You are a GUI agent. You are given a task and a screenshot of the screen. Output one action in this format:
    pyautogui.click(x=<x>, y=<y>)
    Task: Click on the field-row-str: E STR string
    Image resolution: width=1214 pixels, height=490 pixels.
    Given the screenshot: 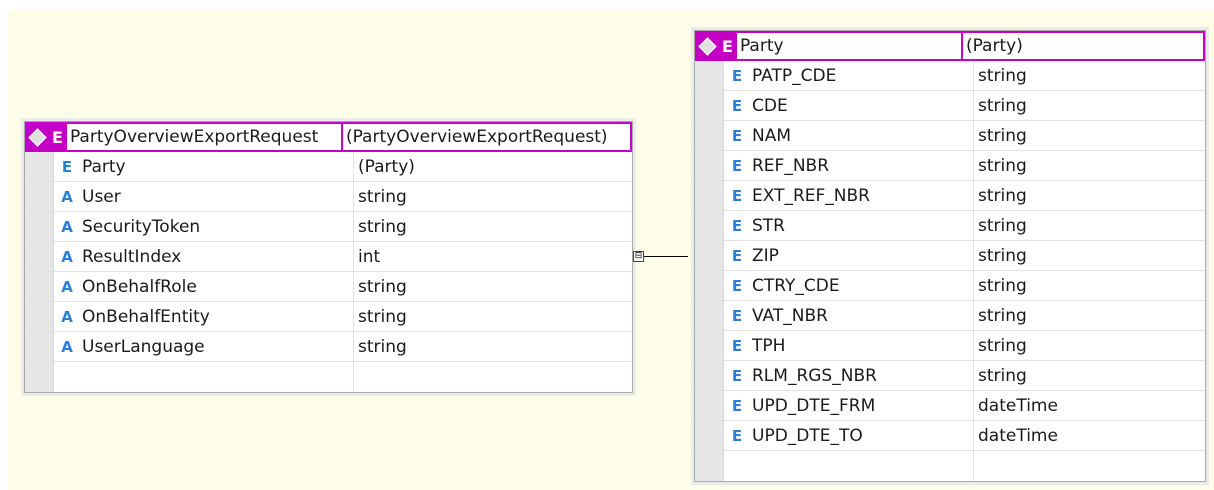 What is the action you would take?
    pyautogui.click(x=950, y=226)
    